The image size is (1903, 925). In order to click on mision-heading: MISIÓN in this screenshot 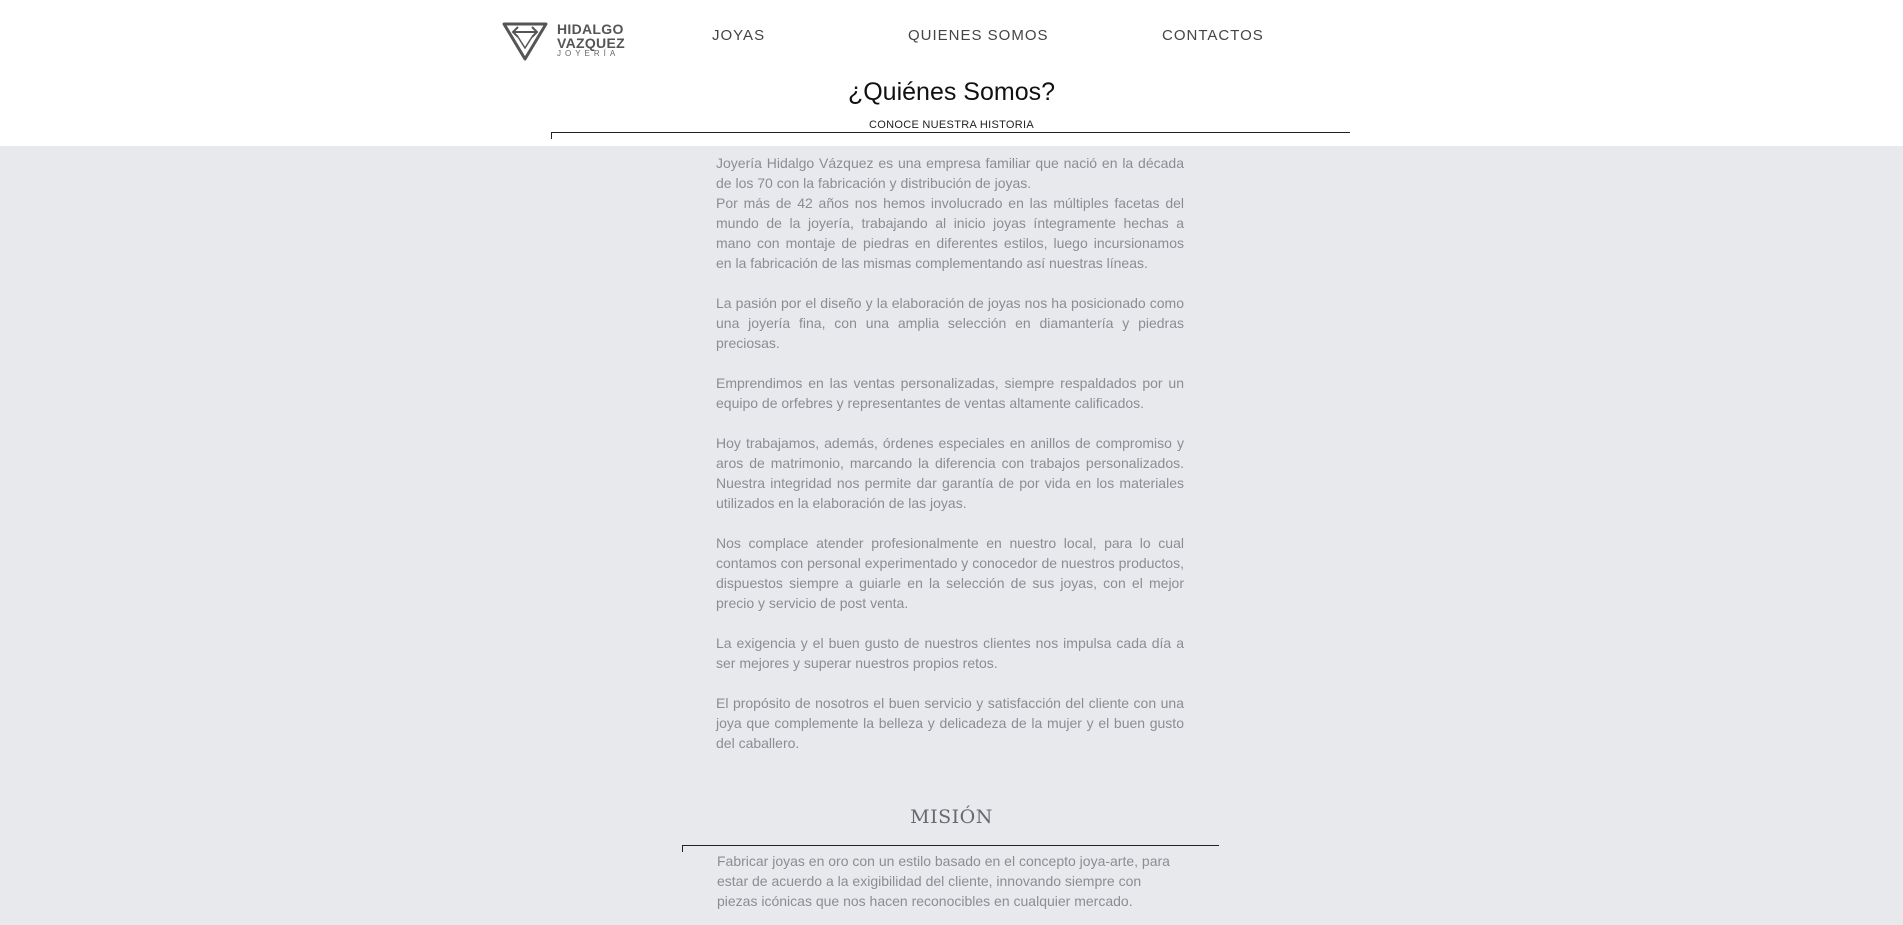, I will do `click(951, 817)`.